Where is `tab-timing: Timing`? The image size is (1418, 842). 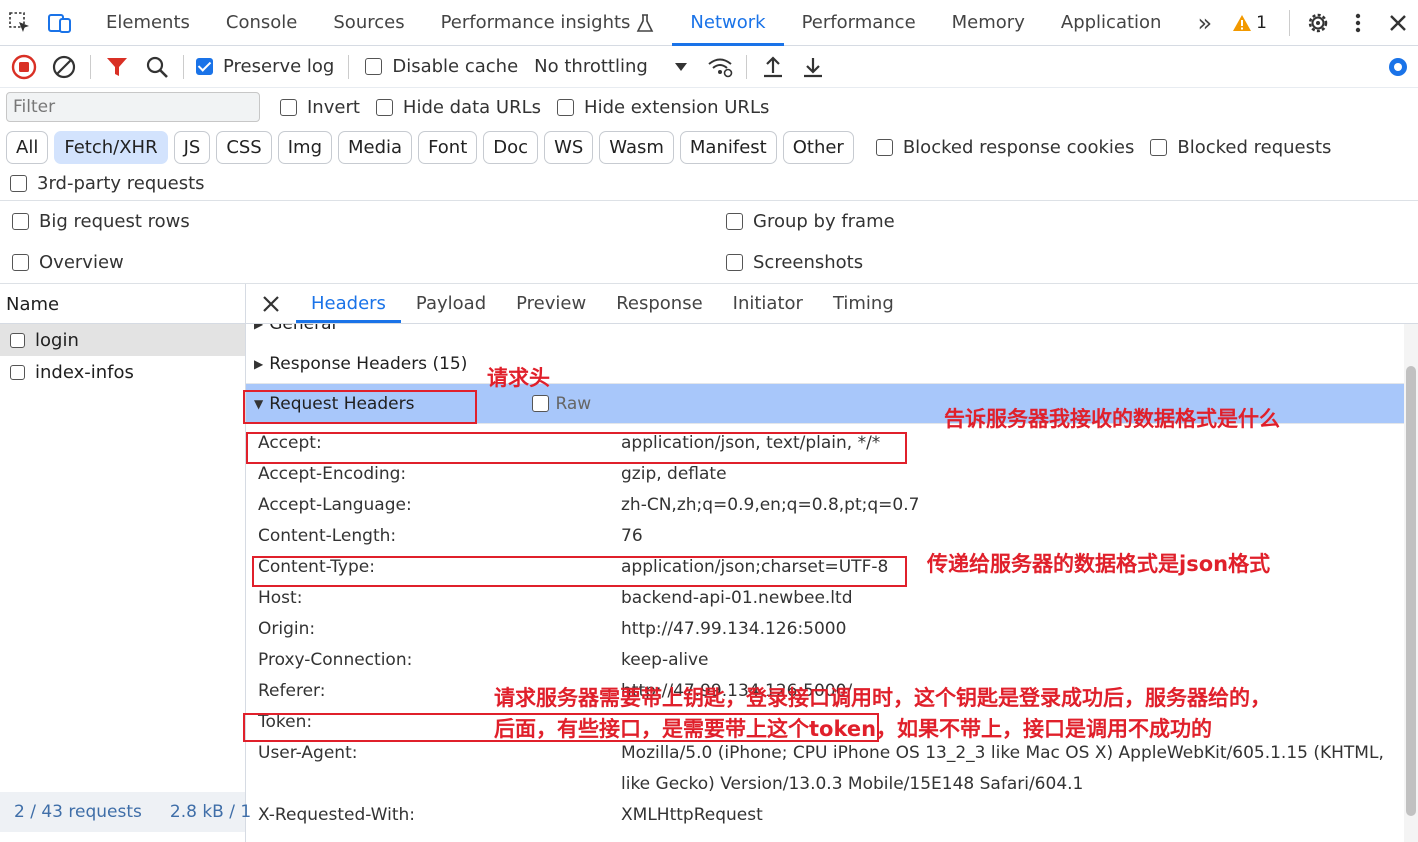 tab-timing: Timing is located at coordinates (863, 303).